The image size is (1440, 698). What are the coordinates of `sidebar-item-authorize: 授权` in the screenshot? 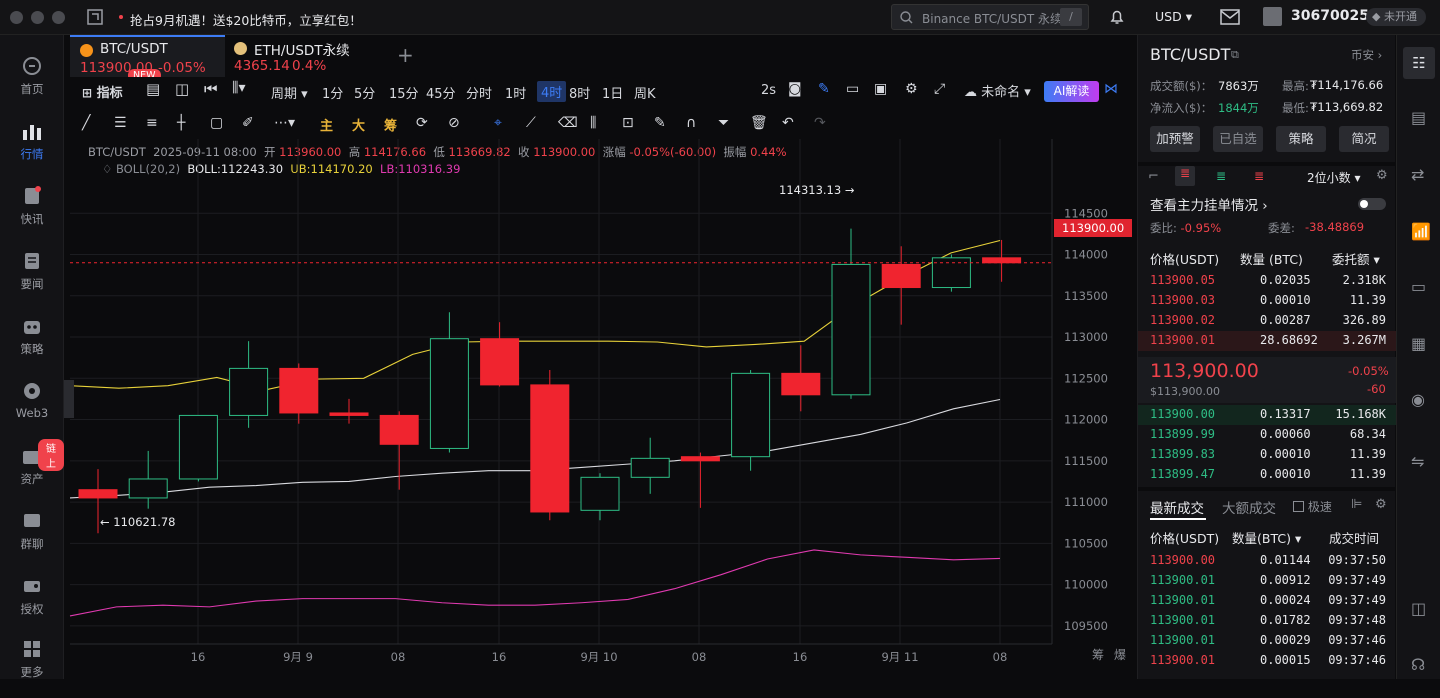 It's located at (32, 605).